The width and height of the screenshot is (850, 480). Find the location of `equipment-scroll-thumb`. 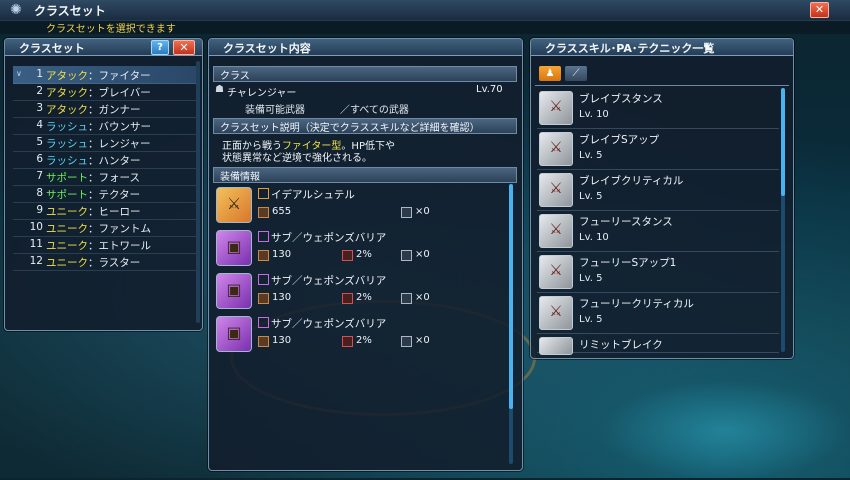

equipment-scroll-thumb is located at coordinates (511, 296).